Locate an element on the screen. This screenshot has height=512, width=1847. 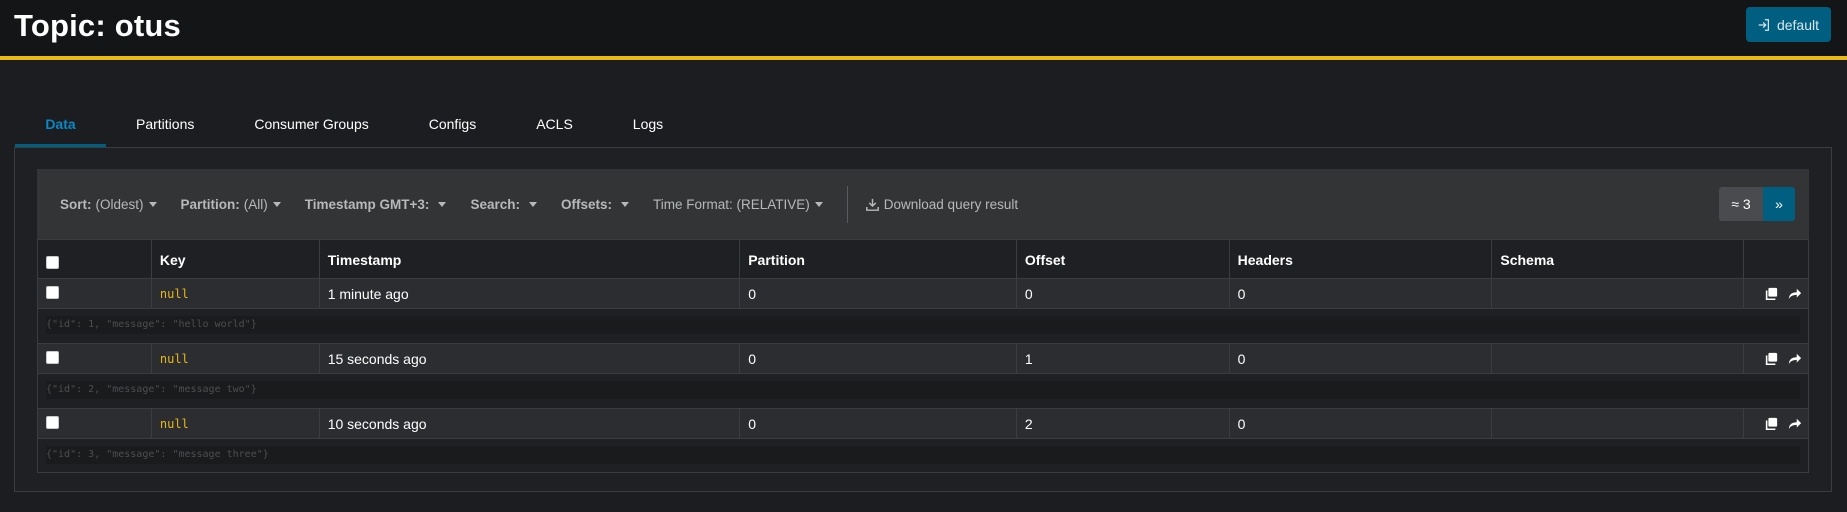
record-count: ≈ 3 is located at coordinates (1741, 204).